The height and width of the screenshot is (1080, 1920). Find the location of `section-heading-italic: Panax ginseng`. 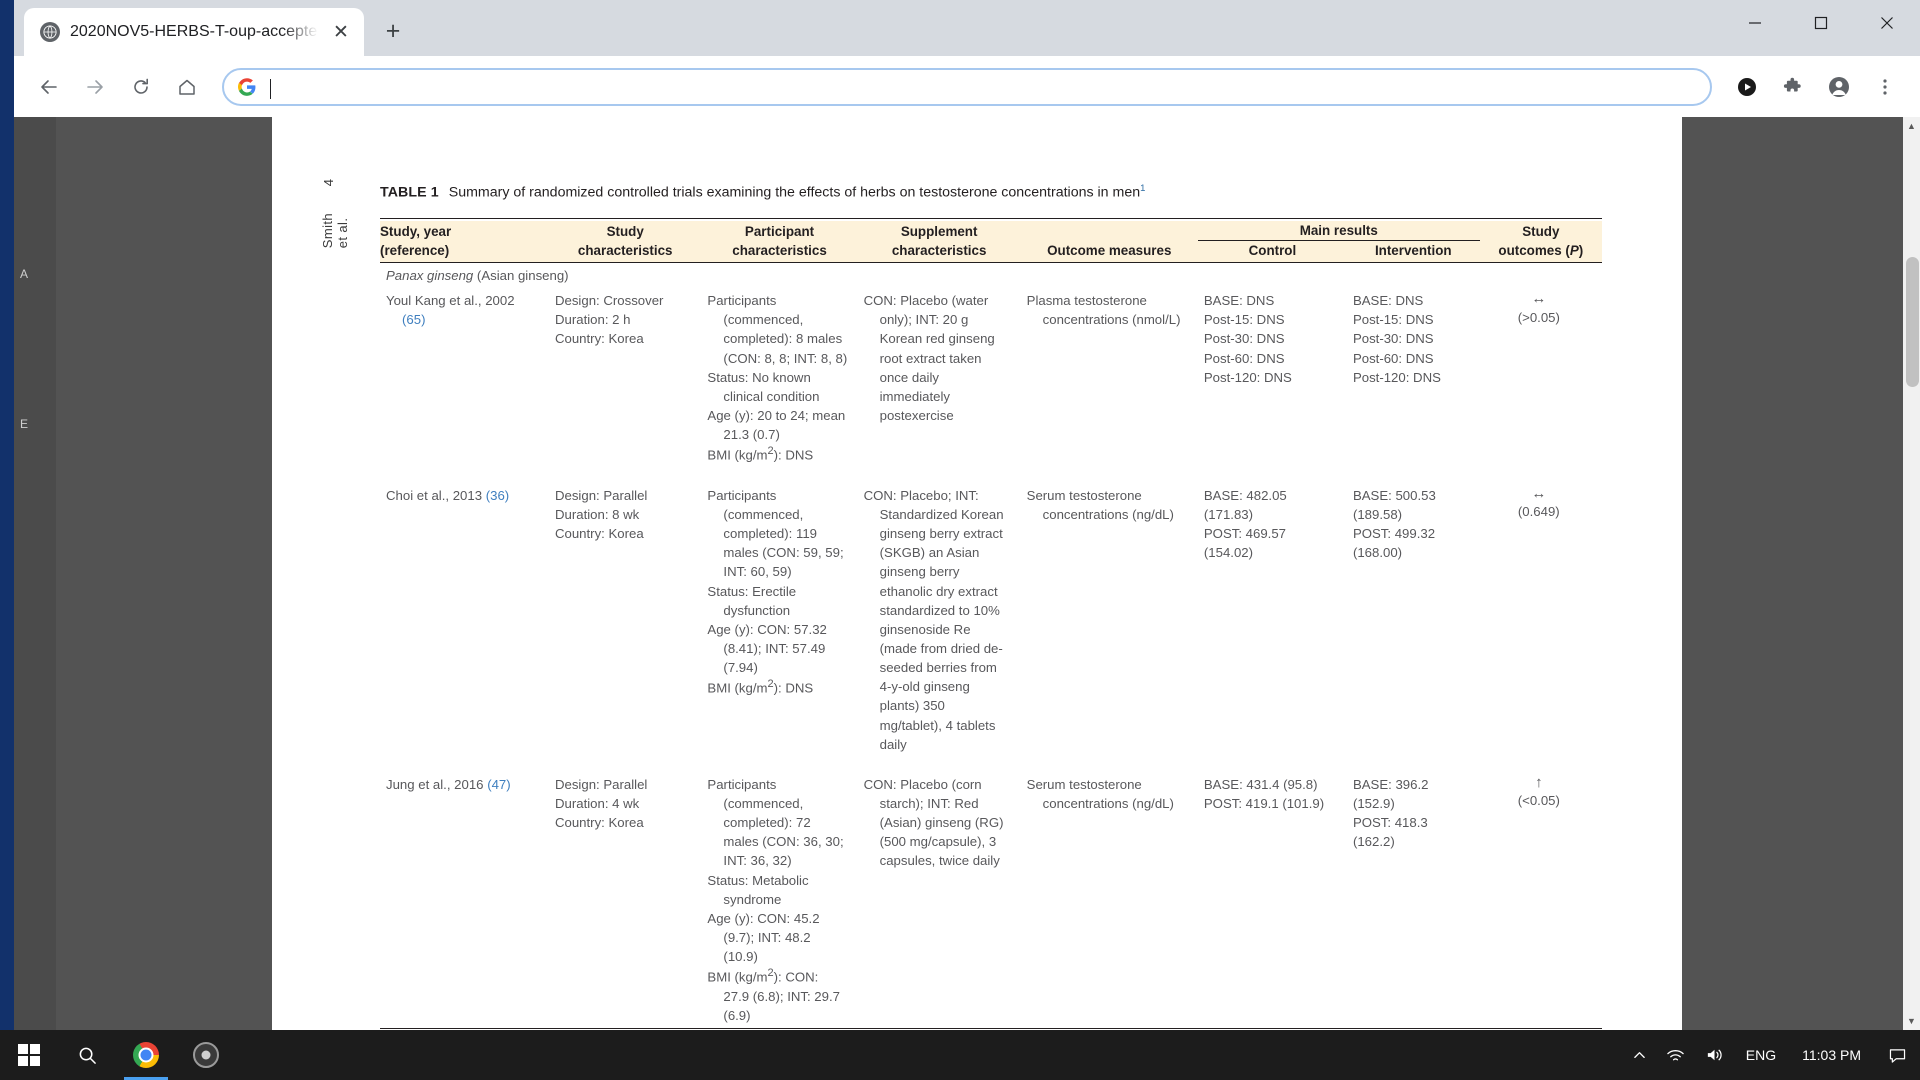

section-heading-italic: Panax ginseng is located at coordinates (430, 276).